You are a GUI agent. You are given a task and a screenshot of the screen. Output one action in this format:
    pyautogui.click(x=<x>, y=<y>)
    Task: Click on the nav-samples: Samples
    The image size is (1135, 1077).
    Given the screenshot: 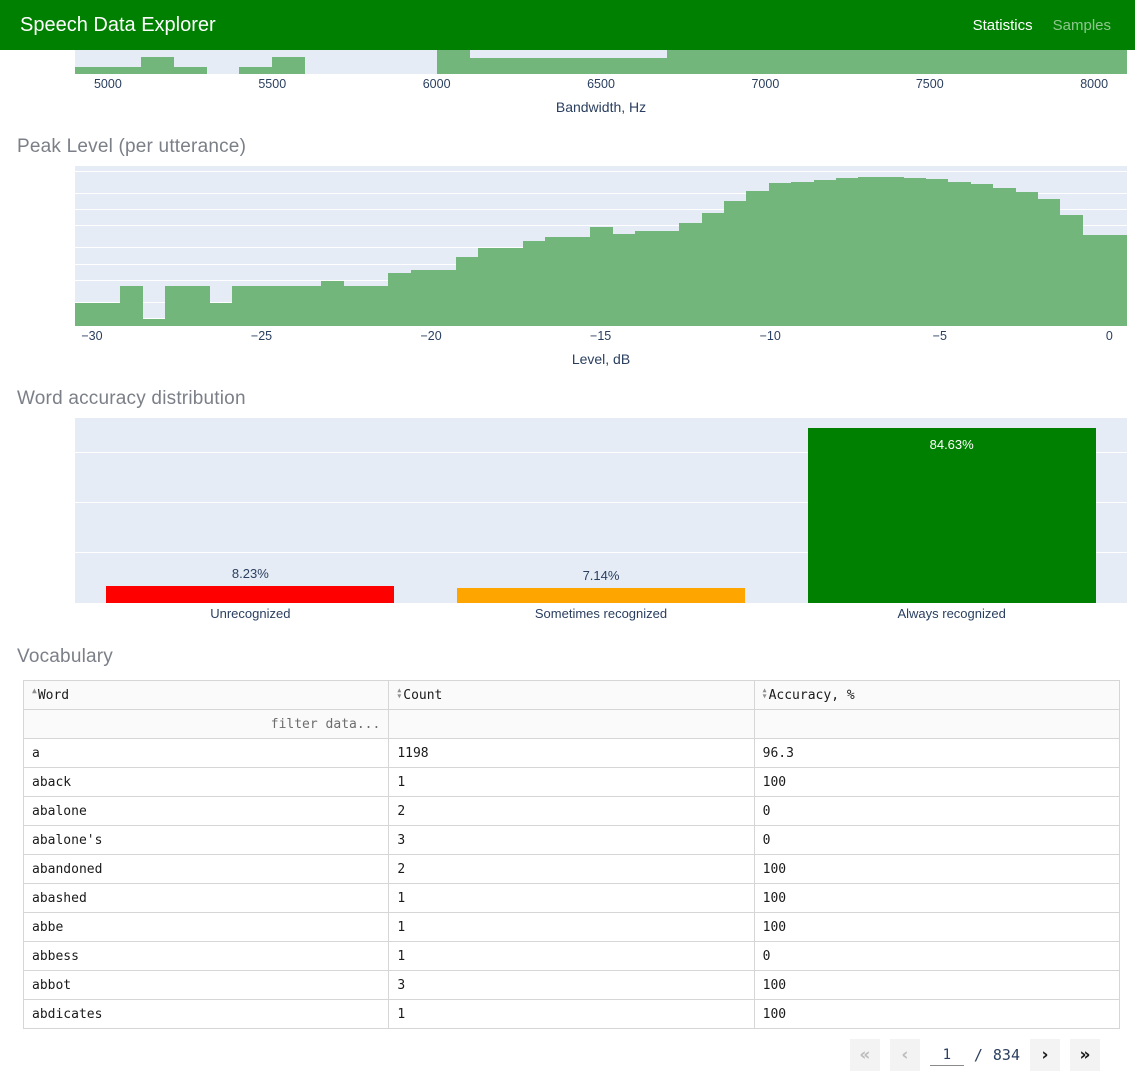 What is the action you would take?
    pyautogui.click(x=1082, y=25)
    